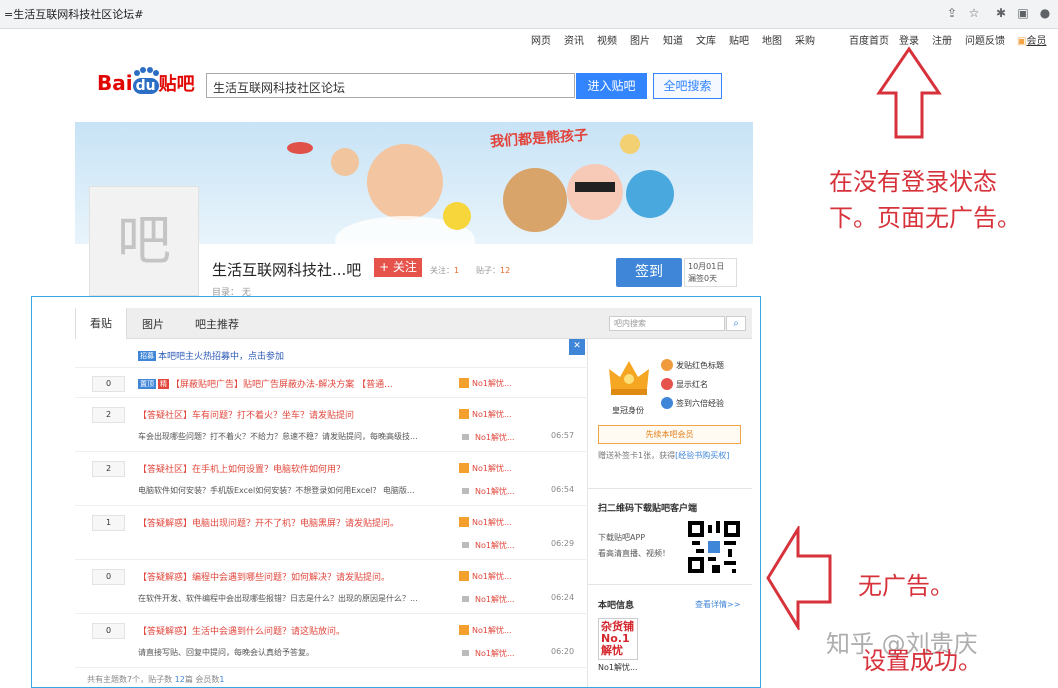  Describe the element at coordinates (541, 39) in the screenshot. I see `nav-web: 网页` at that location.